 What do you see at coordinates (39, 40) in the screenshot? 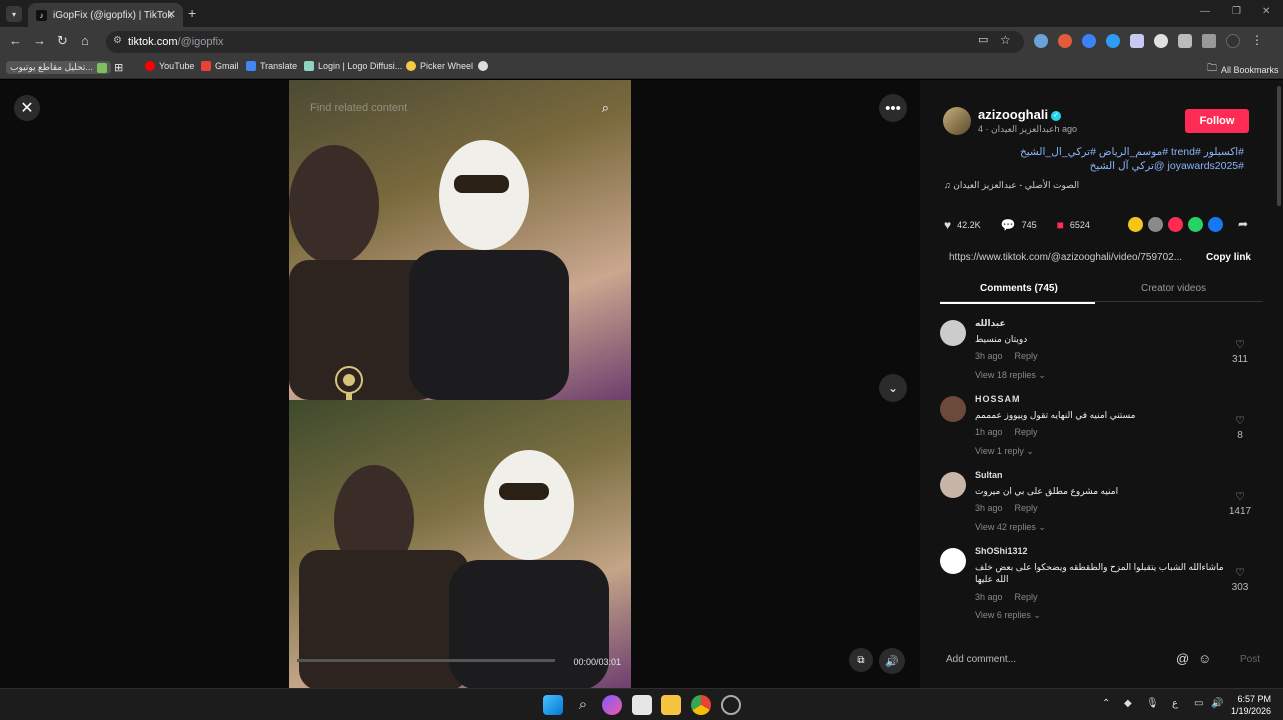
I see `forward-icon: →` at bounding box center [39, 40].